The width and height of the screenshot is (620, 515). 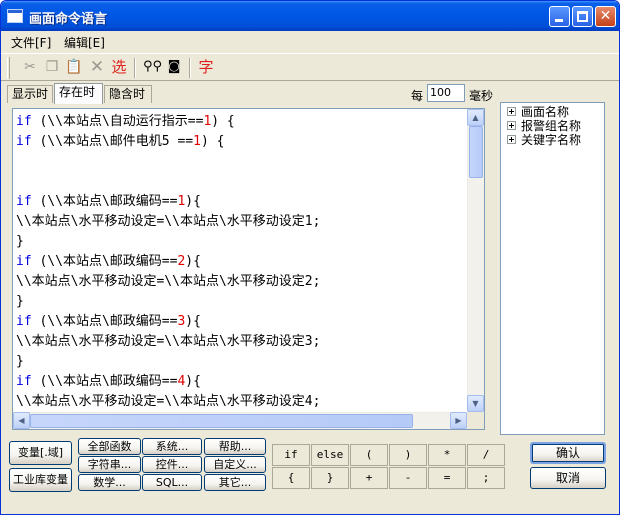 I want to click on confirm-button: 确认, so click(x=568, y=453).